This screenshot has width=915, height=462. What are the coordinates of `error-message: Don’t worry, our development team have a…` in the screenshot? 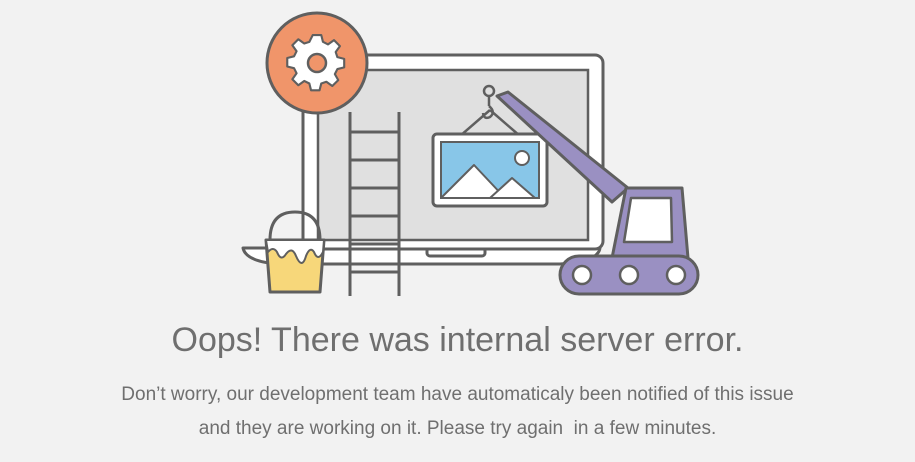 It's located at (457, 412).